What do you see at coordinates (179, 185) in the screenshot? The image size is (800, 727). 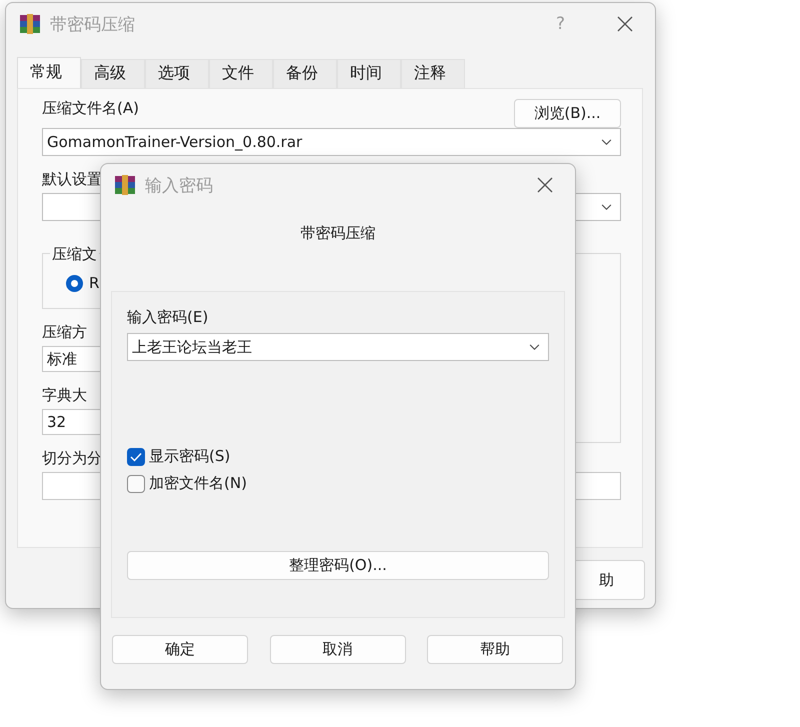 I see `window-title: 输入密码` at bounding box center [179, 185].